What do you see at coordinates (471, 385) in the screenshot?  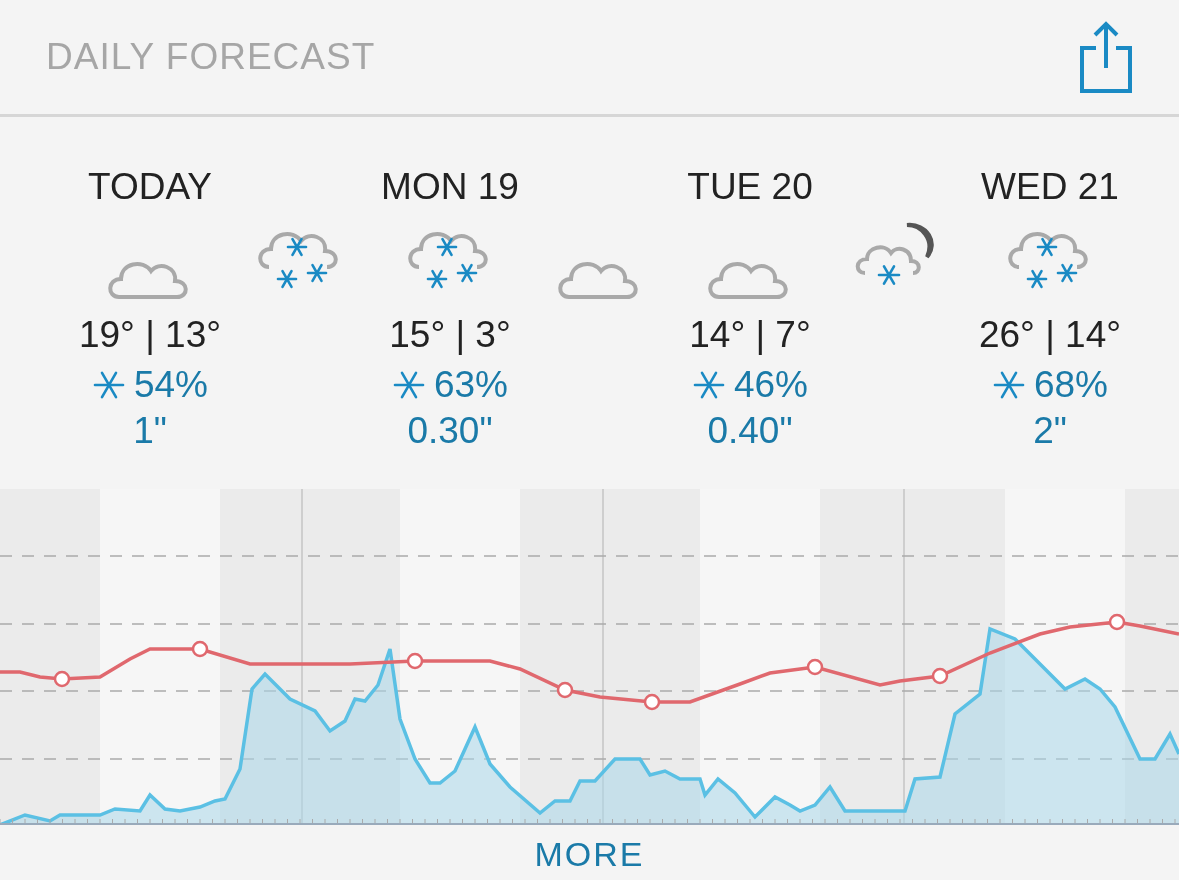 I see `precip-chance: 63%` at bounding box center [471, 385].